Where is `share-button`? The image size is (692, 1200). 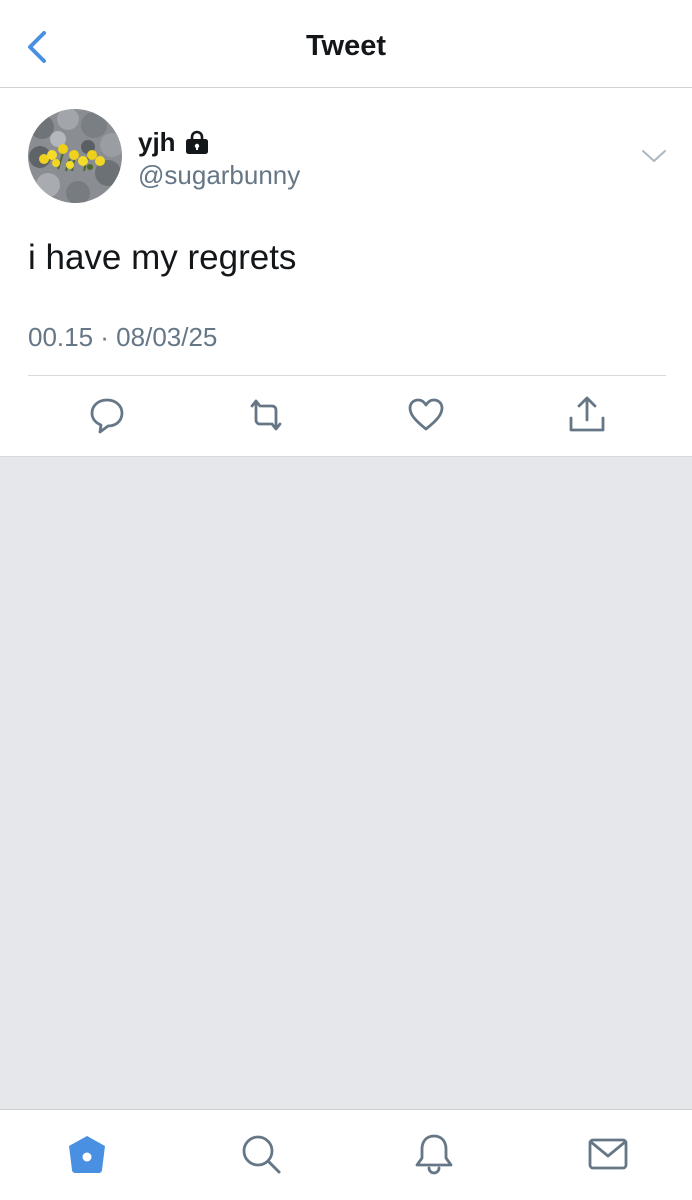
share-button is located at coordinates (587, 415).